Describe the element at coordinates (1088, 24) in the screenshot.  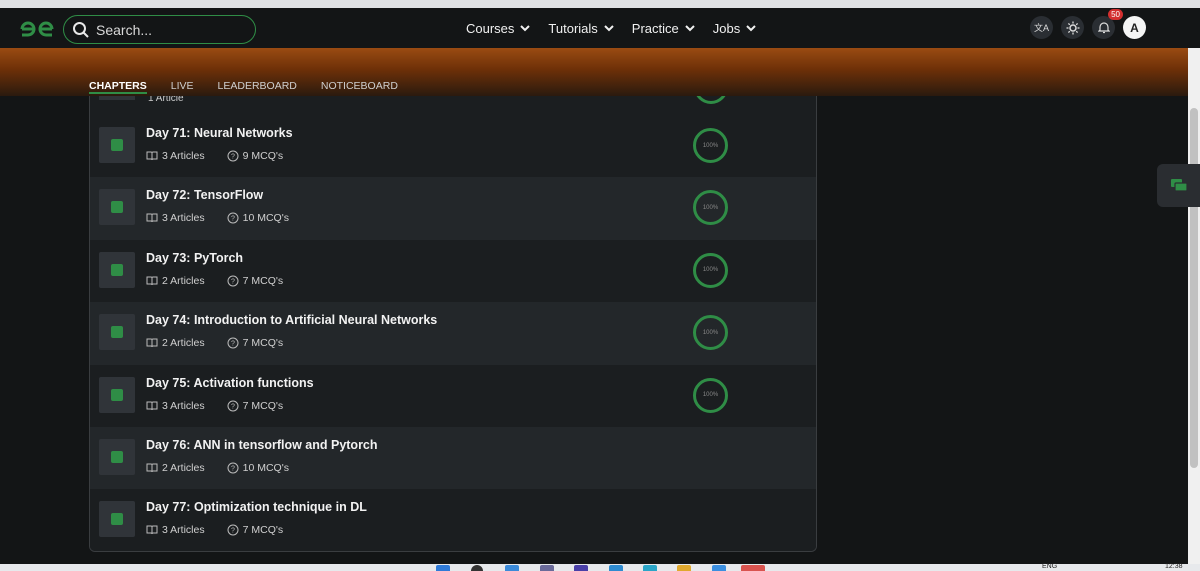
I see `header-tools: 文A 50 A` at that location.